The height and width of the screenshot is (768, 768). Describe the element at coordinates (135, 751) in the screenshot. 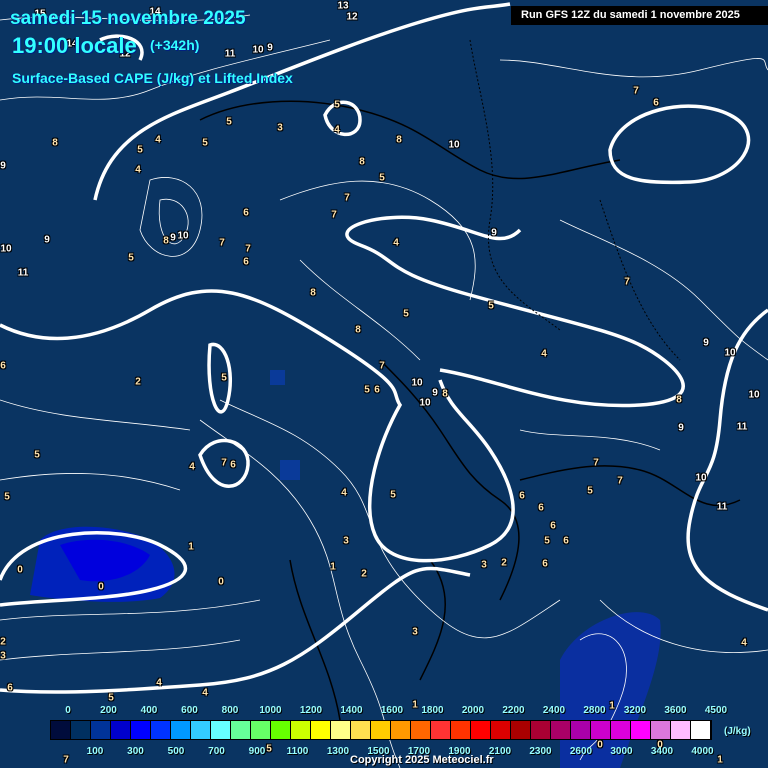

I see `scale-label-bottom: 300` at that location.